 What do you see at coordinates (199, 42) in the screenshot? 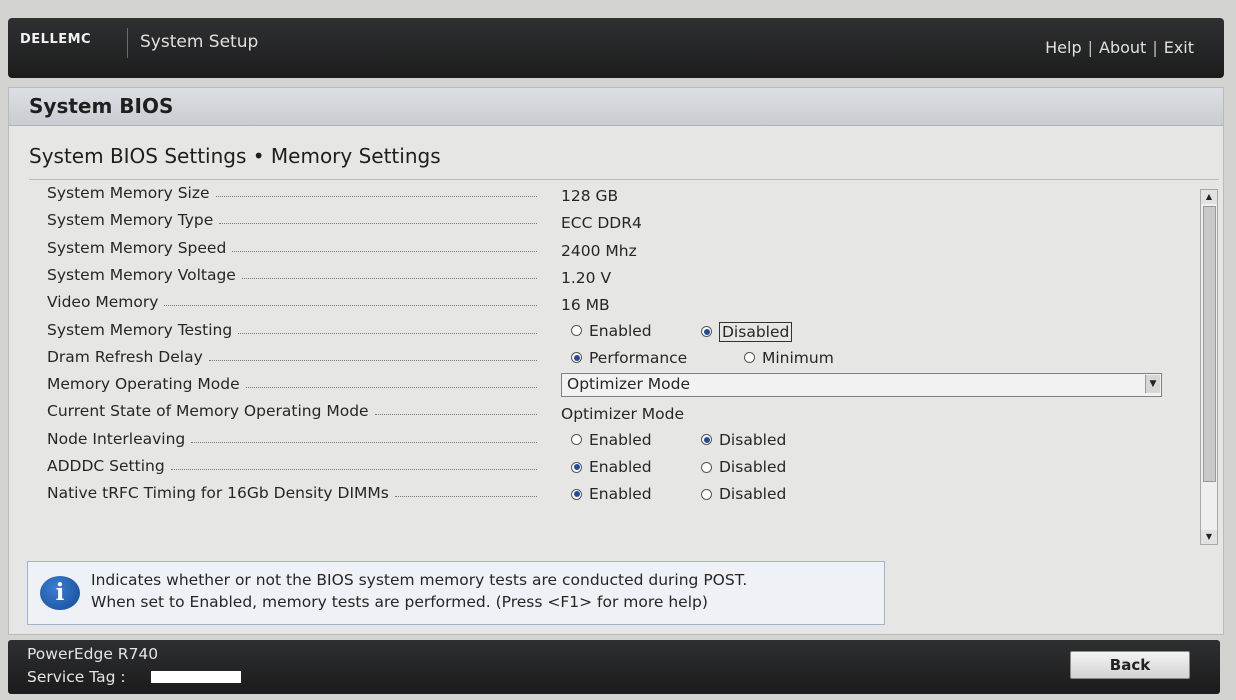
I see `app-title: System Setup` at bounding box center [199, 42].